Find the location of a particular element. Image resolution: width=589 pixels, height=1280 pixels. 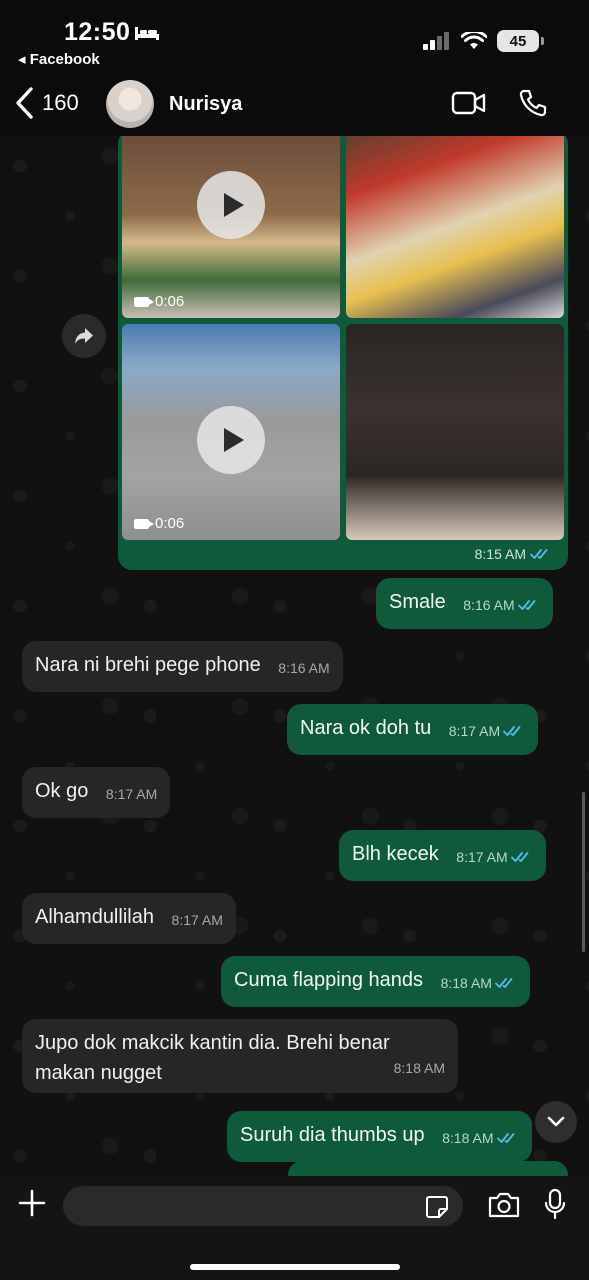

scrollbar is located at coordinates (583, 872).